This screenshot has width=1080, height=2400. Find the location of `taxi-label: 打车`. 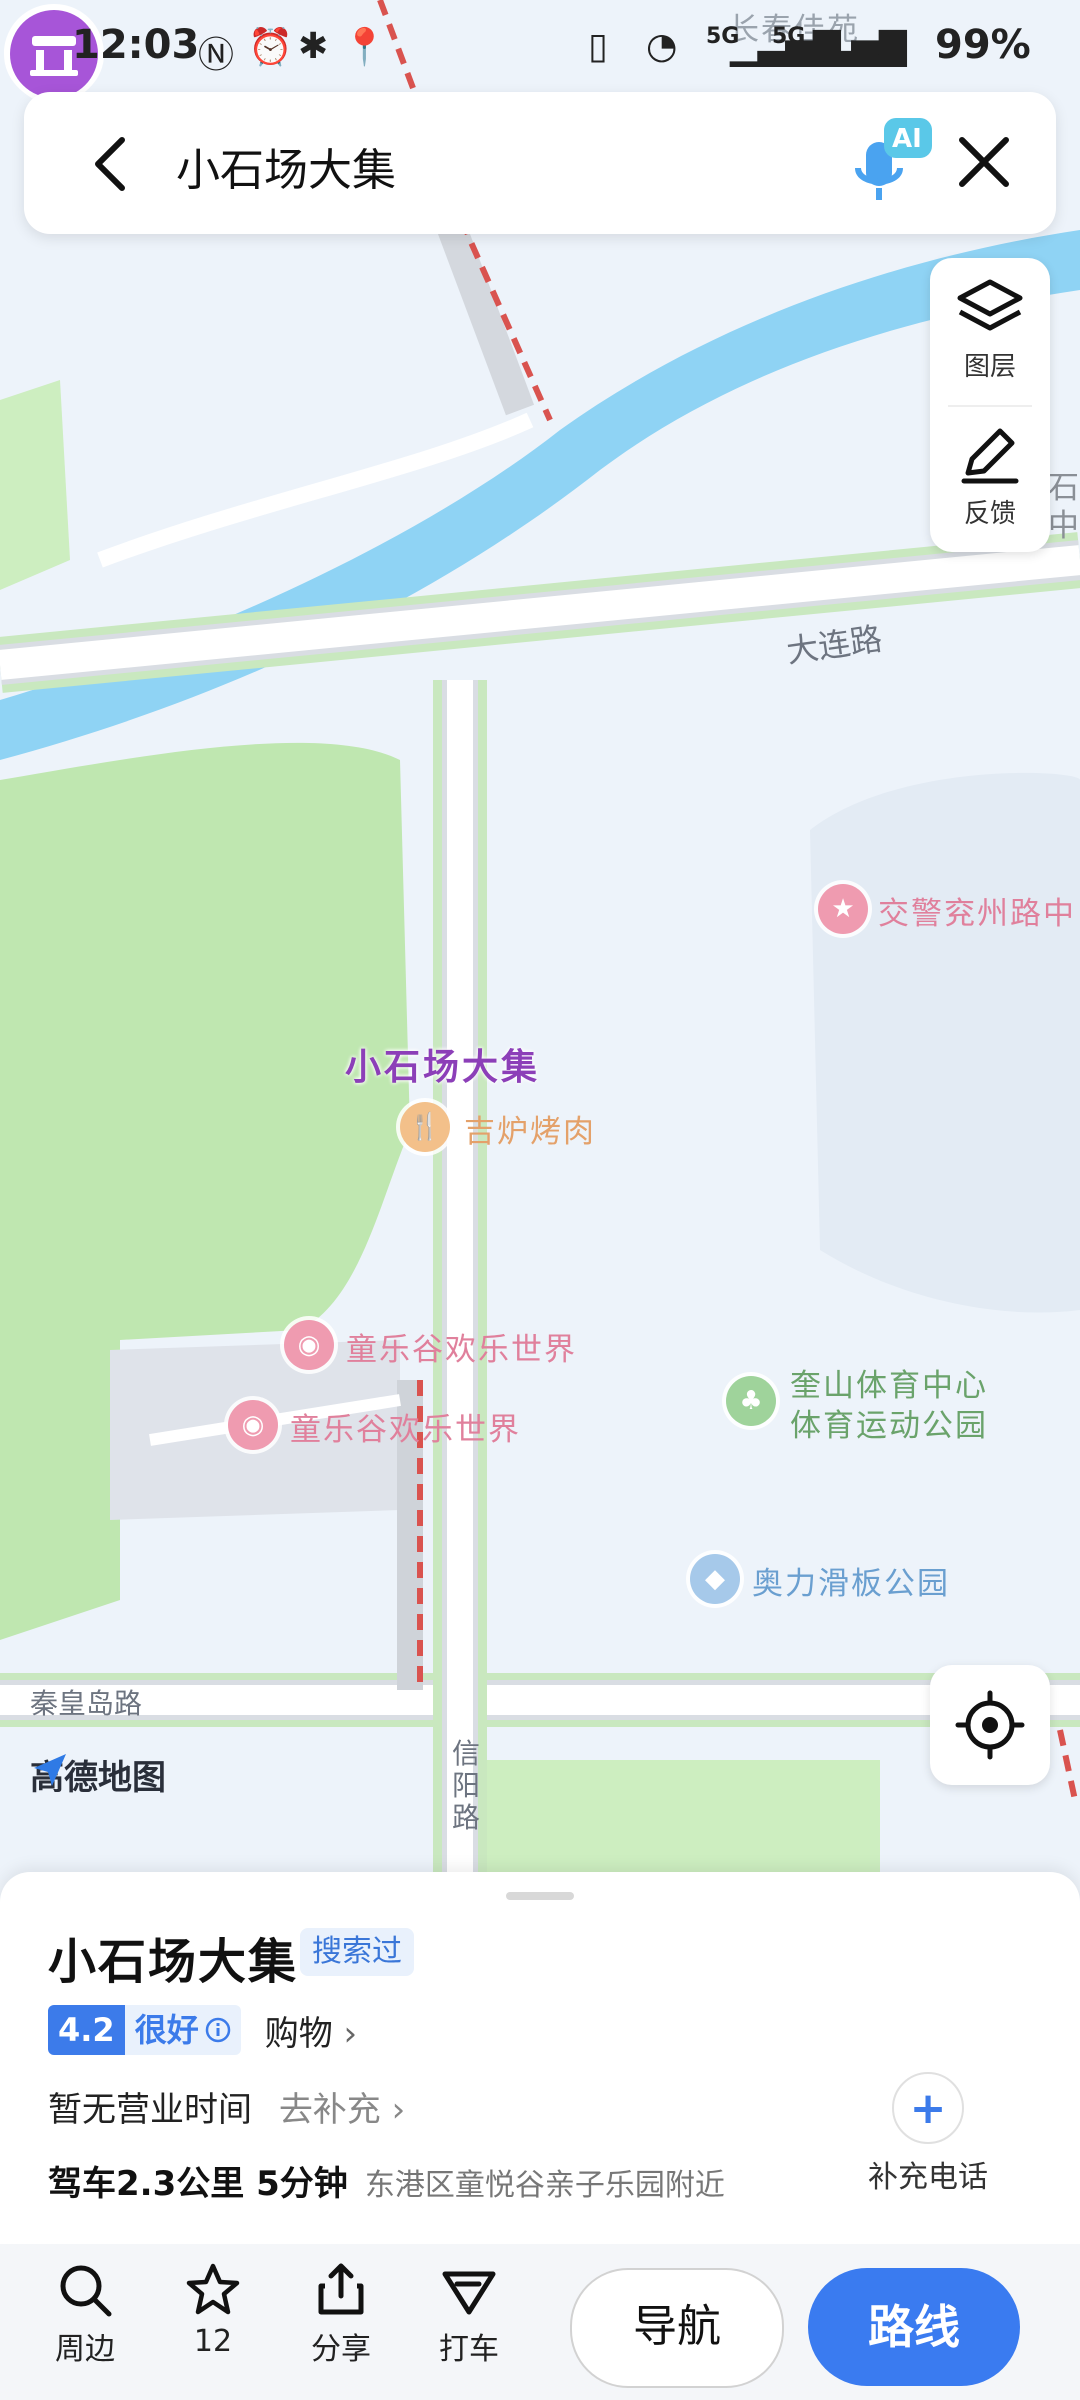

taxi-label: 打车 is located at coordinates (469, 2349).